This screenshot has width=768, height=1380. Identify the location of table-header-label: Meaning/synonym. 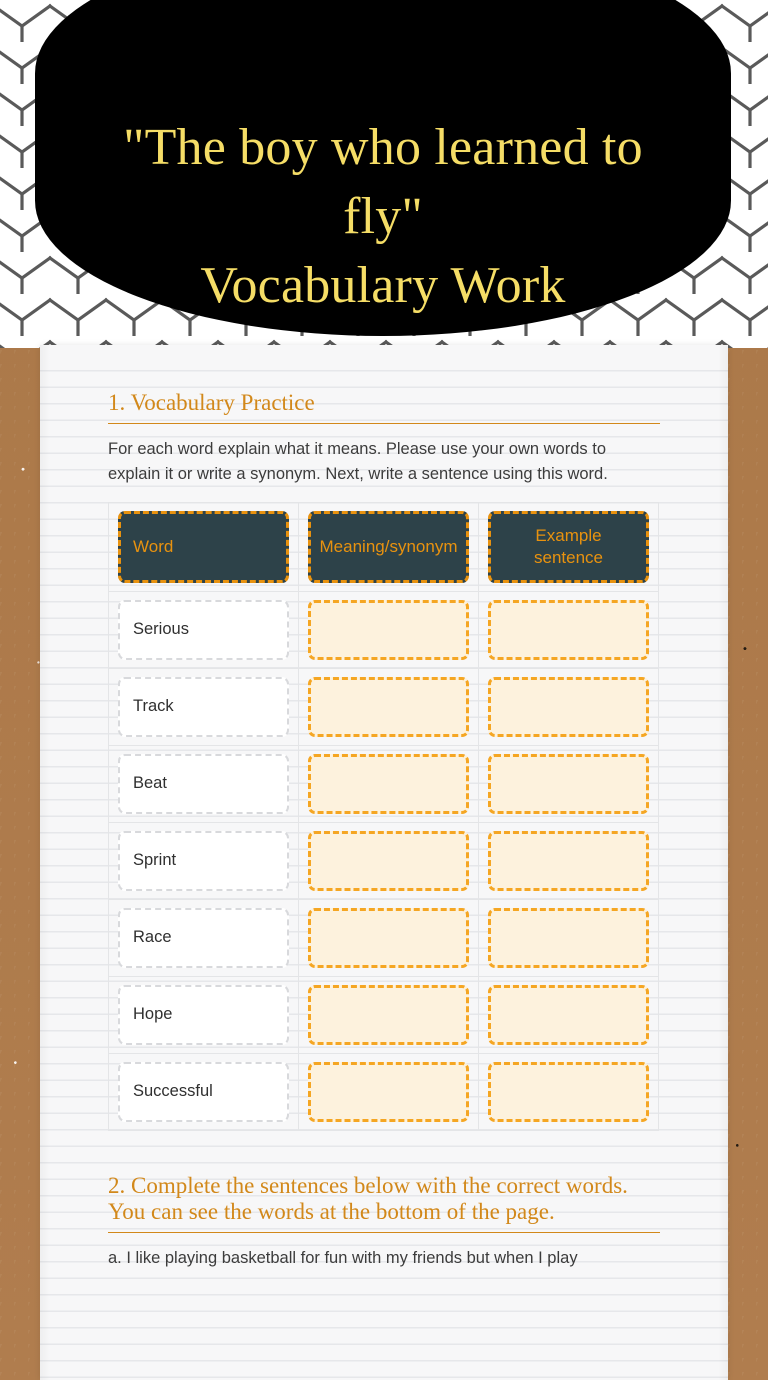
(388, 546).